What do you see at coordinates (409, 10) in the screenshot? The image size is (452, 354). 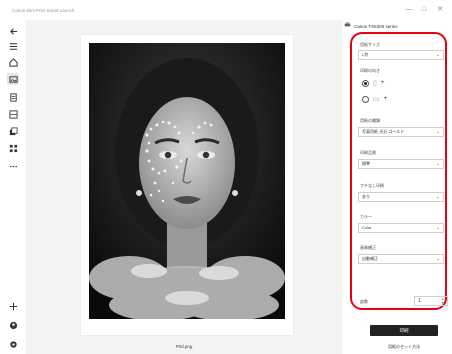 I see `minimize-button: —` at bounding box center [409, 10].